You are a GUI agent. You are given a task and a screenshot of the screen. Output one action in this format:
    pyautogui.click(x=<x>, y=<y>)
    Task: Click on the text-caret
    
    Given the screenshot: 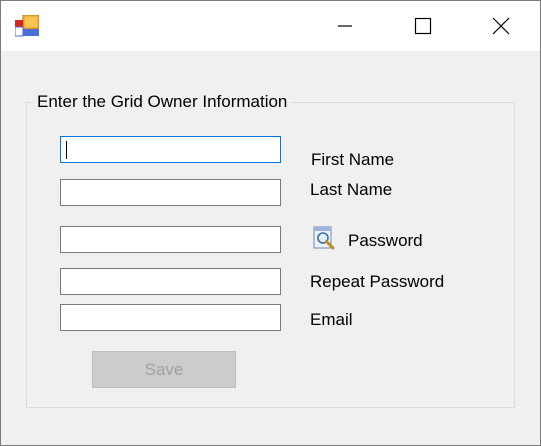 What is the action you would take?
    pyautogui.click(x=66, y=150)
    